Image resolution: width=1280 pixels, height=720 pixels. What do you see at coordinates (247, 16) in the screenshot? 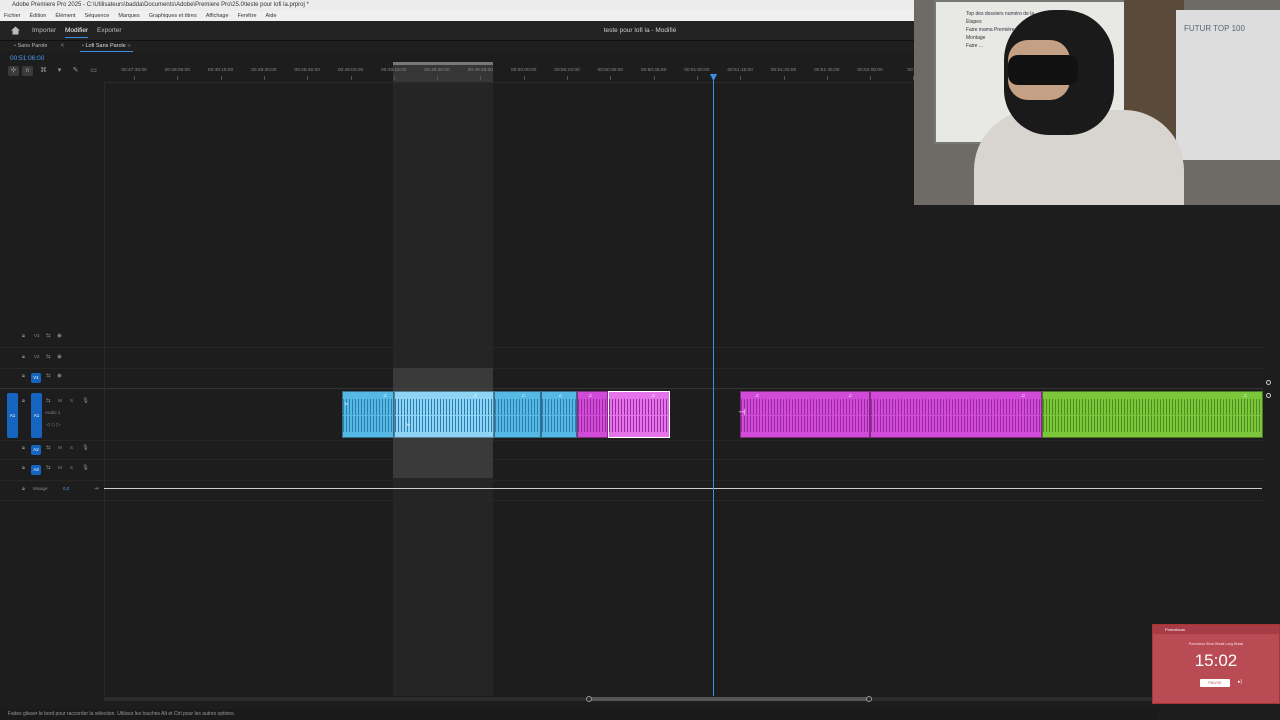
I see `menu-window: Fenêtre` at bounding box center [247, 16].